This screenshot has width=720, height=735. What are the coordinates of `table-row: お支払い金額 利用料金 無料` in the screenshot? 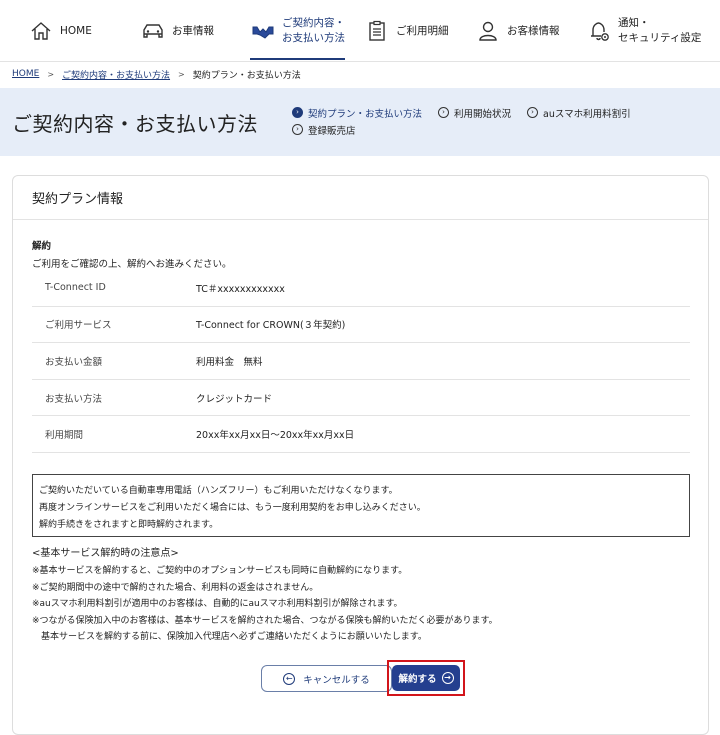 It's located at (361, 361).